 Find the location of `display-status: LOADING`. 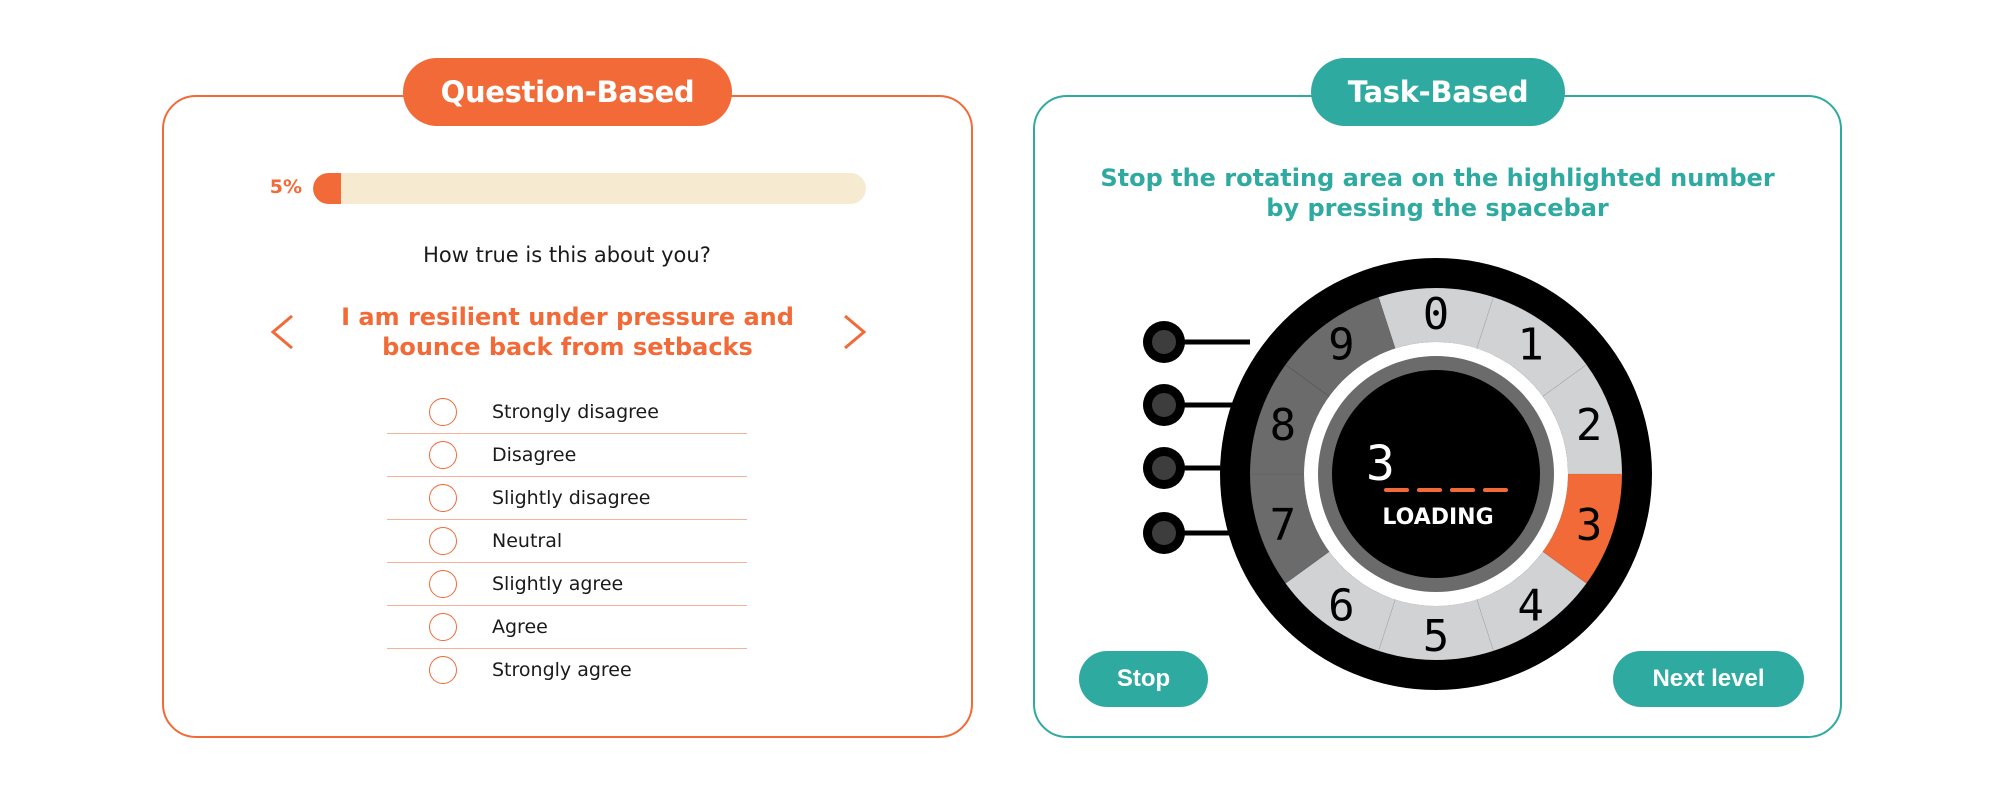

display-status: LOADING is located at coordinates (1437, 517).